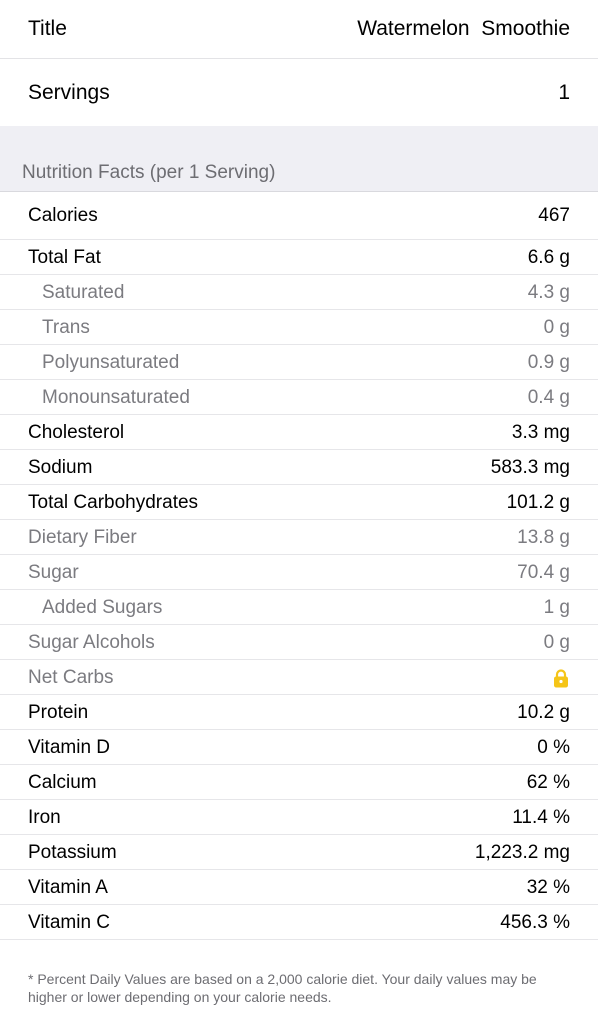  What do you see at coordinates (548, 257) in the screenshot?
I see `fact-value: 6.6 g` at bounding box center [548, 257].